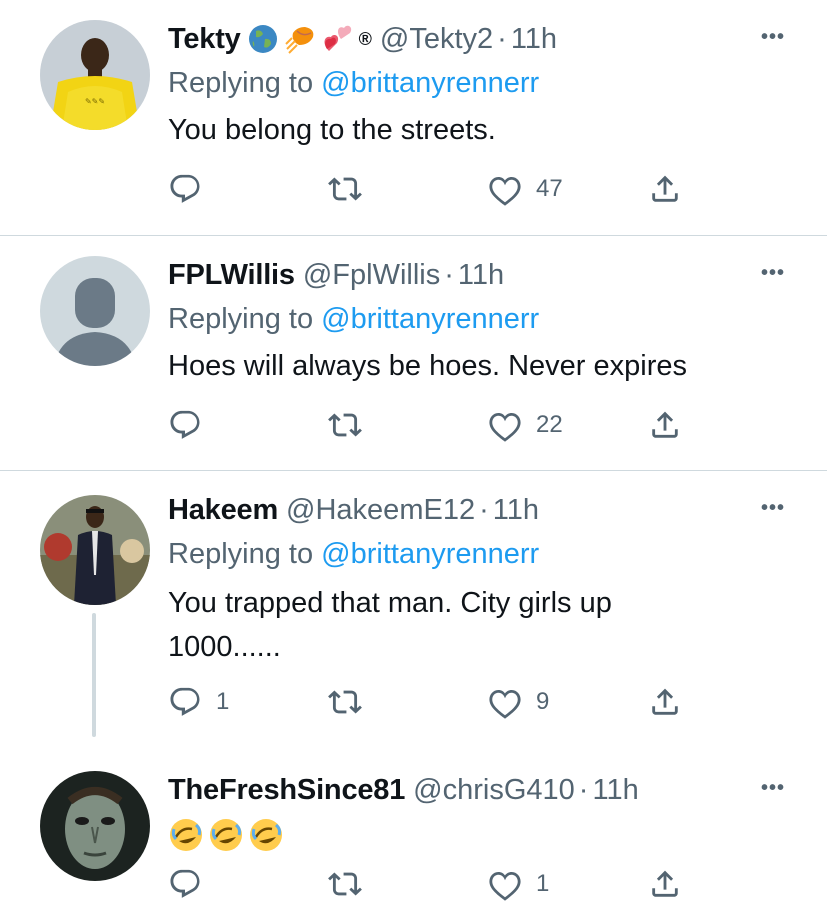 The height and width of the screenshot is (906, 827). What do you see at coordinates (428, 705) in the screenshot?
I see `tweet-actions: 1 9` at bounding box center [428, 705].